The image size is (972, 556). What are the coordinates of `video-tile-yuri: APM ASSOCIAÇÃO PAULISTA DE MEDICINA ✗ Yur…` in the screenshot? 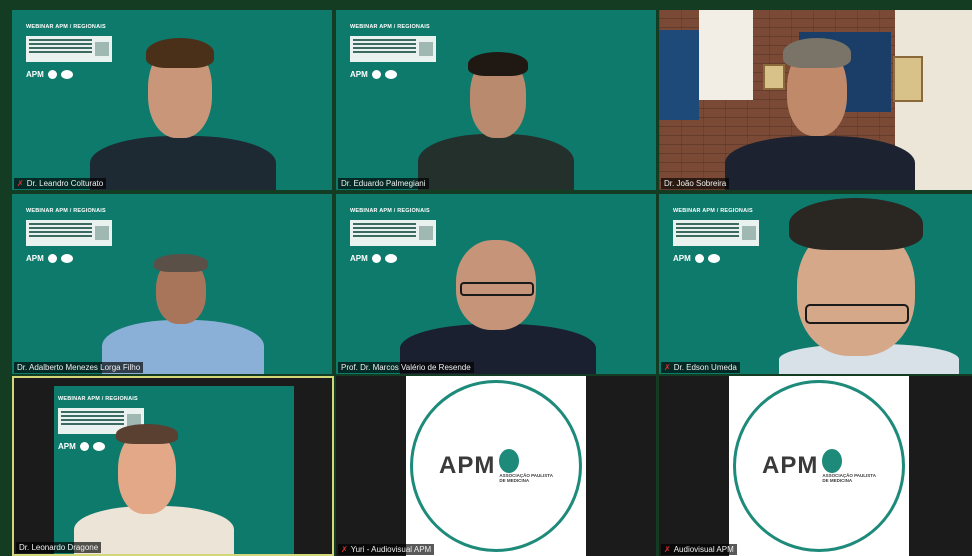 It's located at (496, 466).